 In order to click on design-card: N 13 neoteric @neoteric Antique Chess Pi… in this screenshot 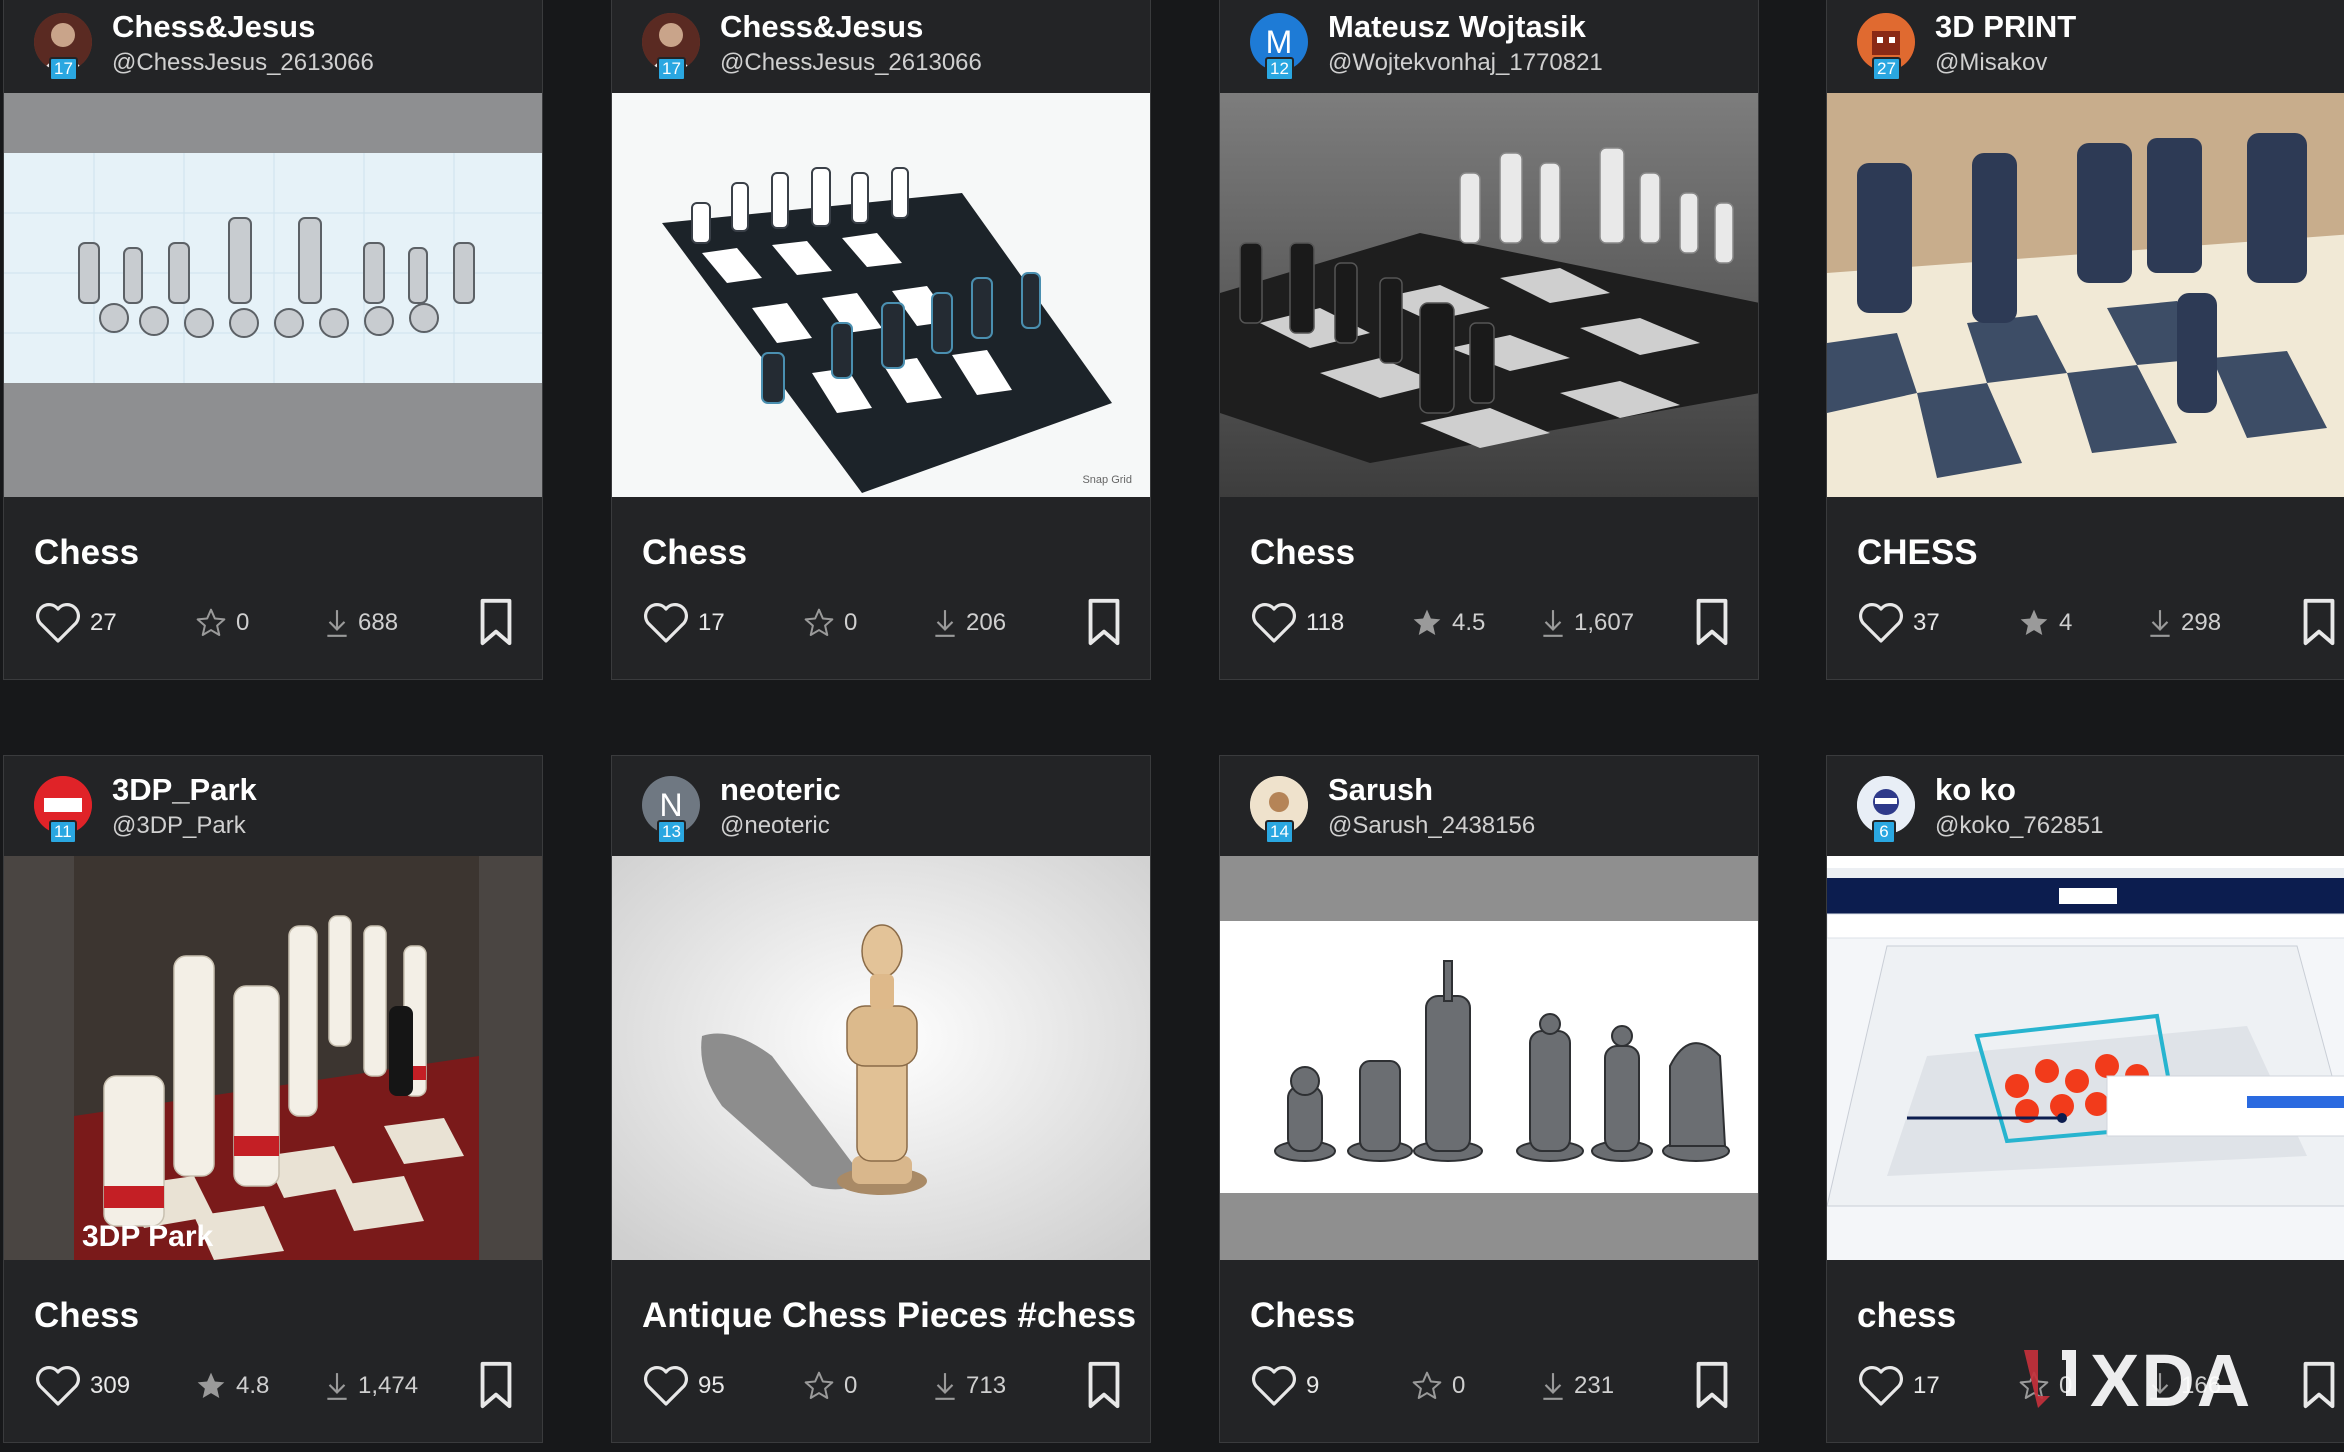, I will do `click(881, 1099)`.